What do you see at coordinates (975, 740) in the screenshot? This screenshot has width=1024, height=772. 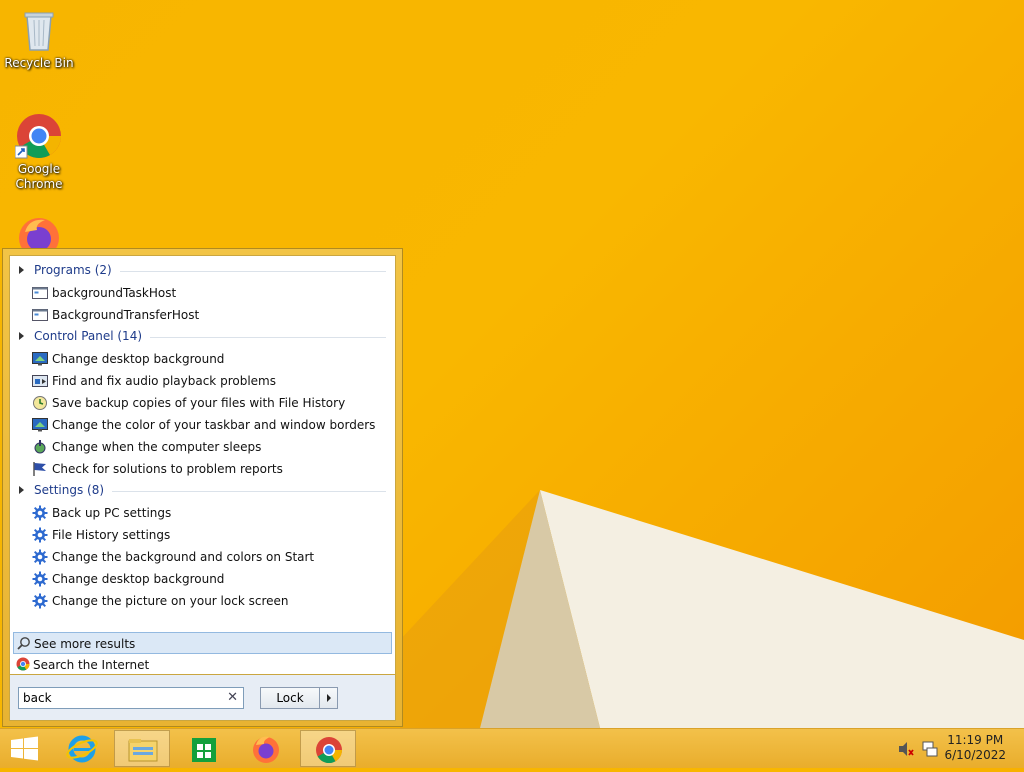 I see `clock-time: 11:19 PM` at bounding box center [975, 740].